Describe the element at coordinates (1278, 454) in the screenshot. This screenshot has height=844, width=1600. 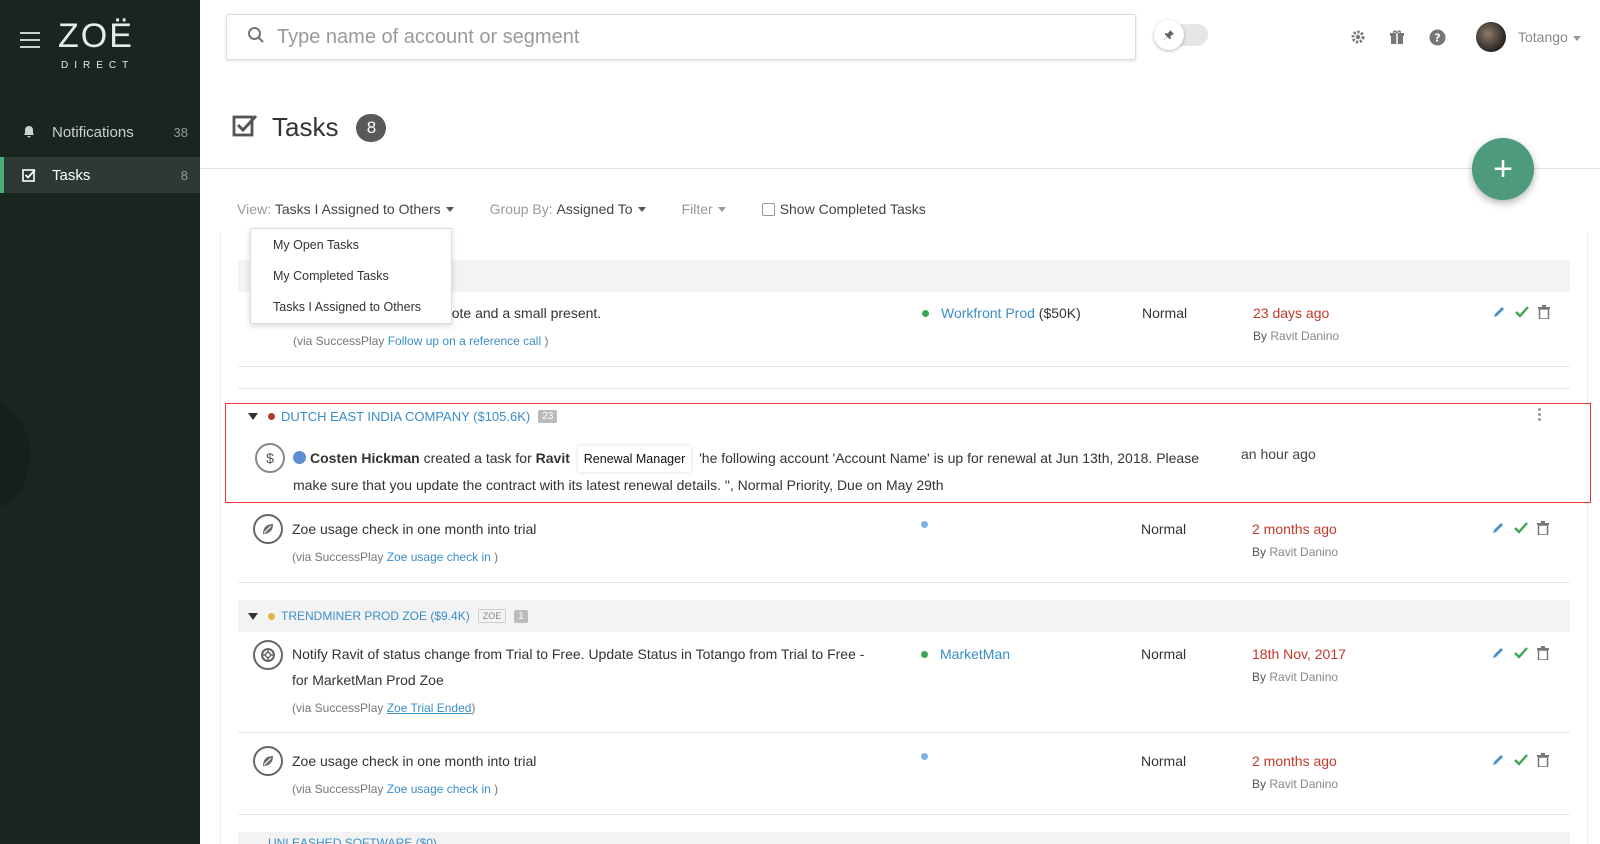
I see `notification-time: an hour ago` at that location.